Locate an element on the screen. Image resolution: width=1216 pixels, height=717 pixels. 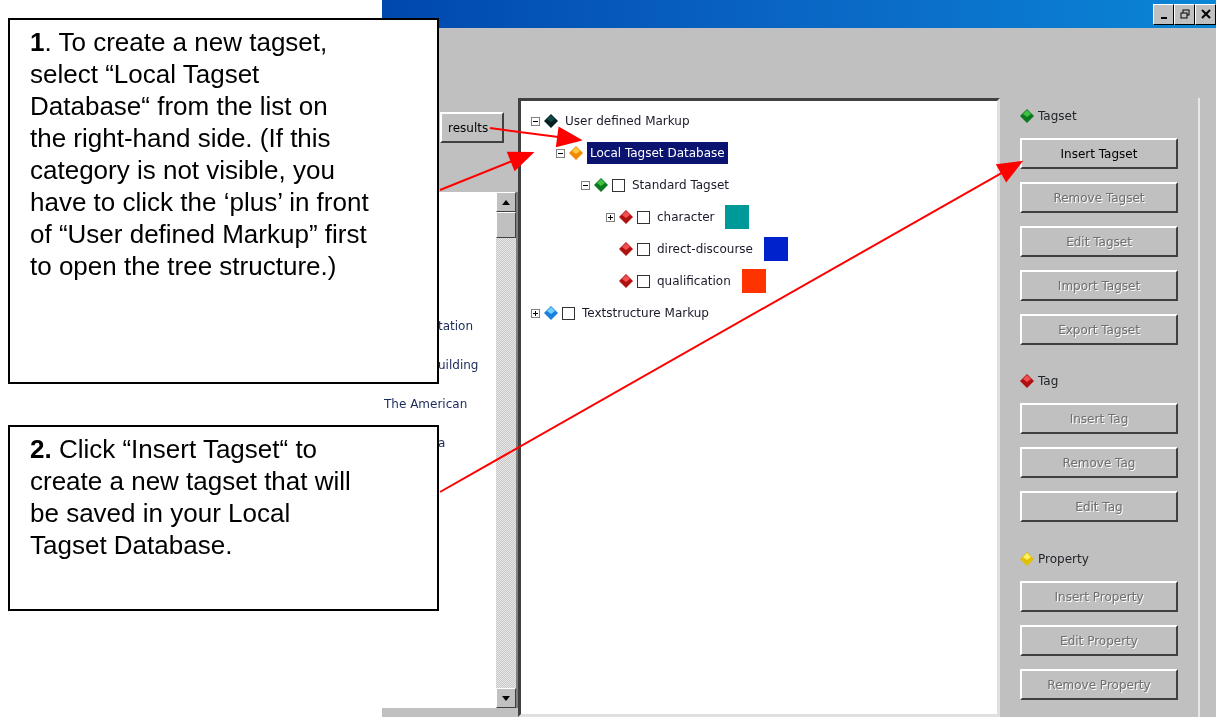
tree-item: direct-discourse is located at coordinates (705, 249).